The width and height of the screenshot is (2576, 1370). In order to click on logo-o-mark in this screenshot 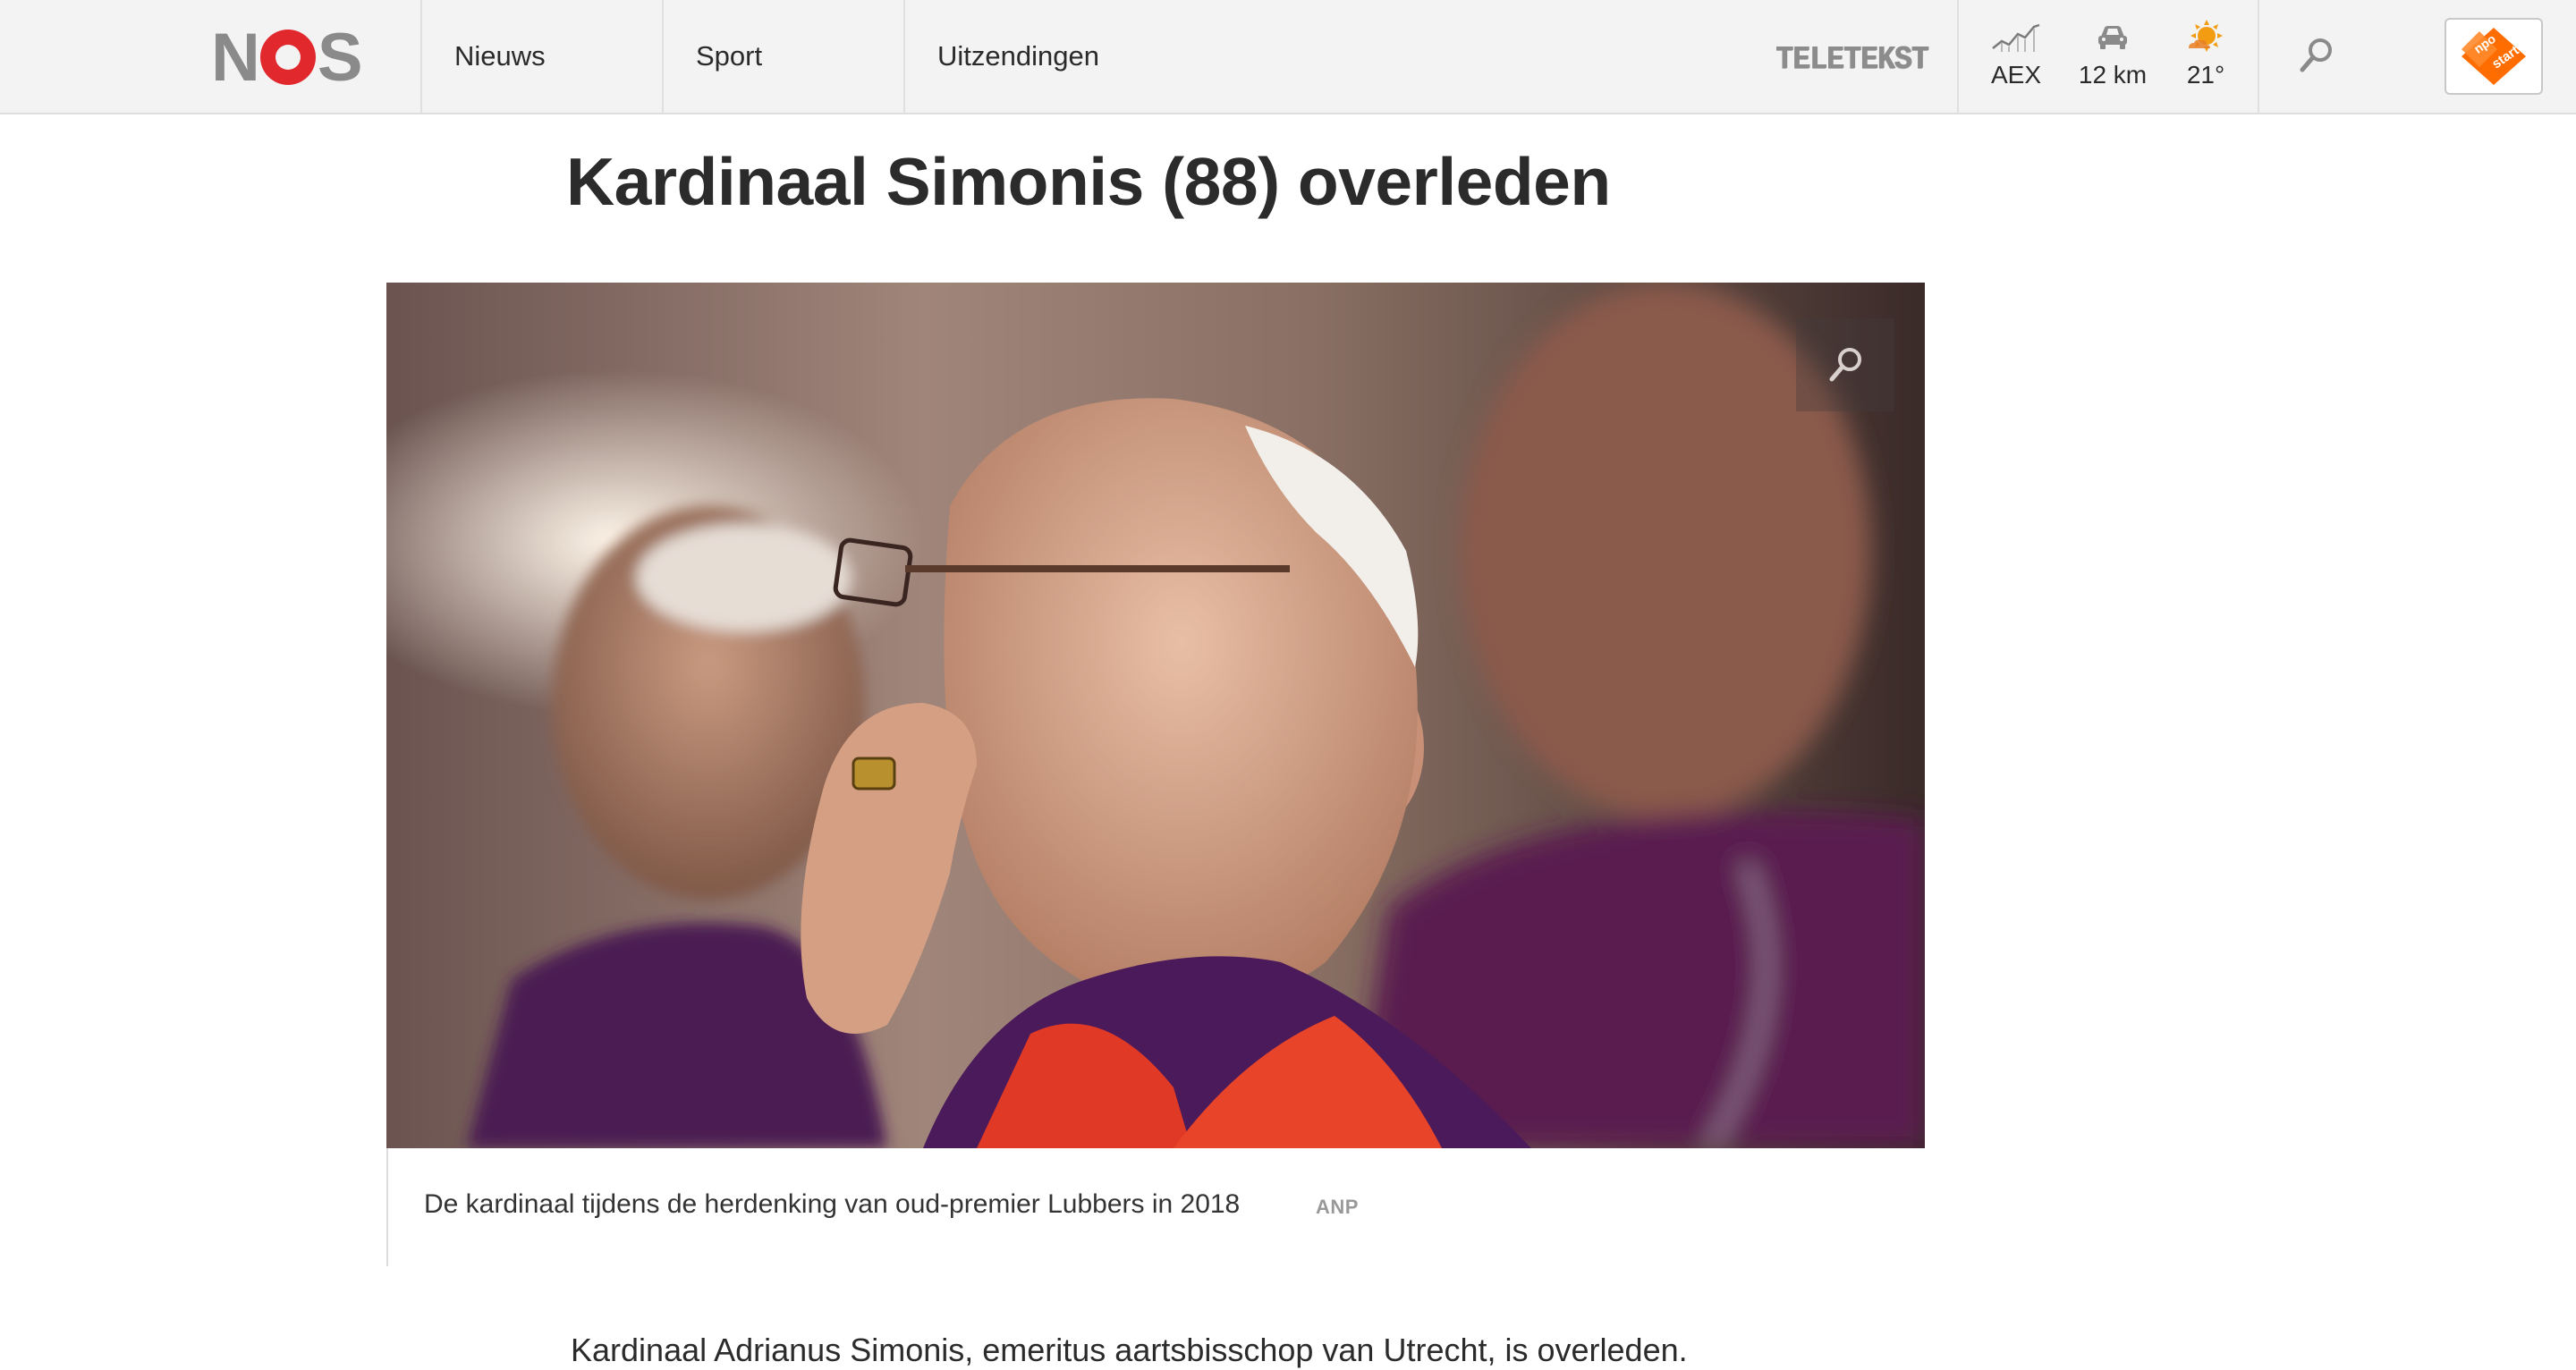, I will do `click(287, 57)`.